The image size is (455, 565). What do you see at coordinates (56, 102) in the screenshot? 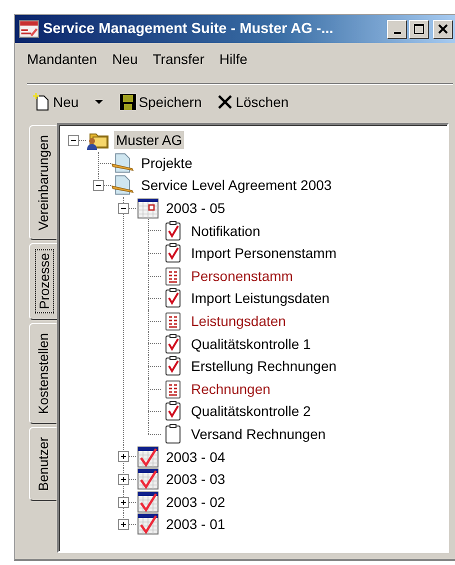
I see `new-button: Neu` at bounding box center [56, 102].